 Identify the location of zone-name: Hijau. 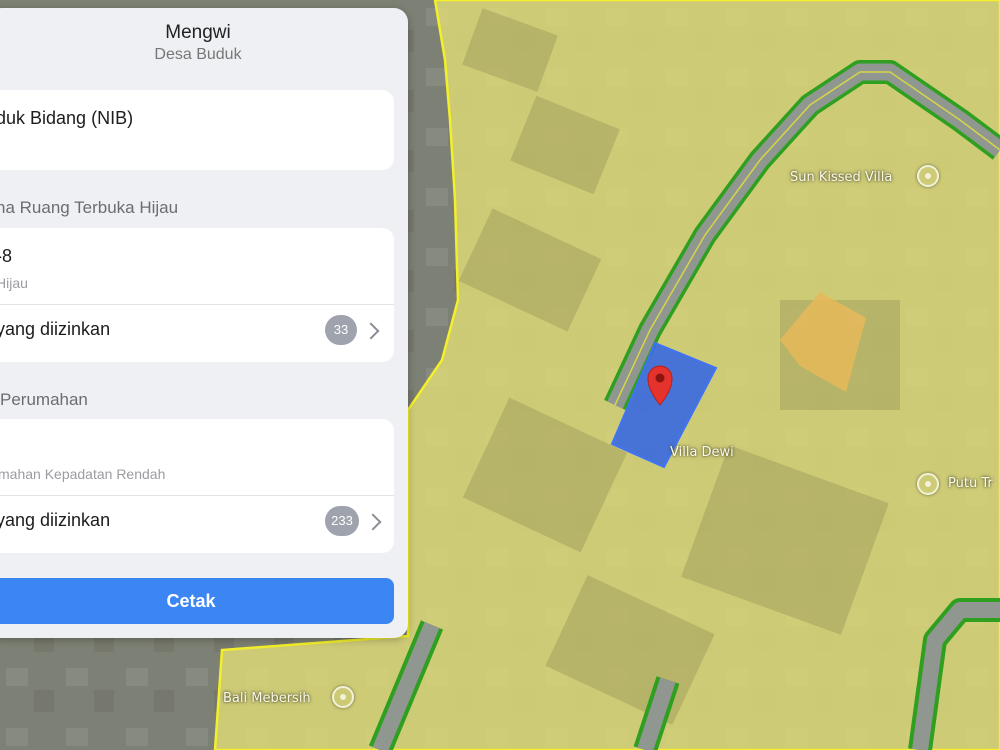
(14, 283).